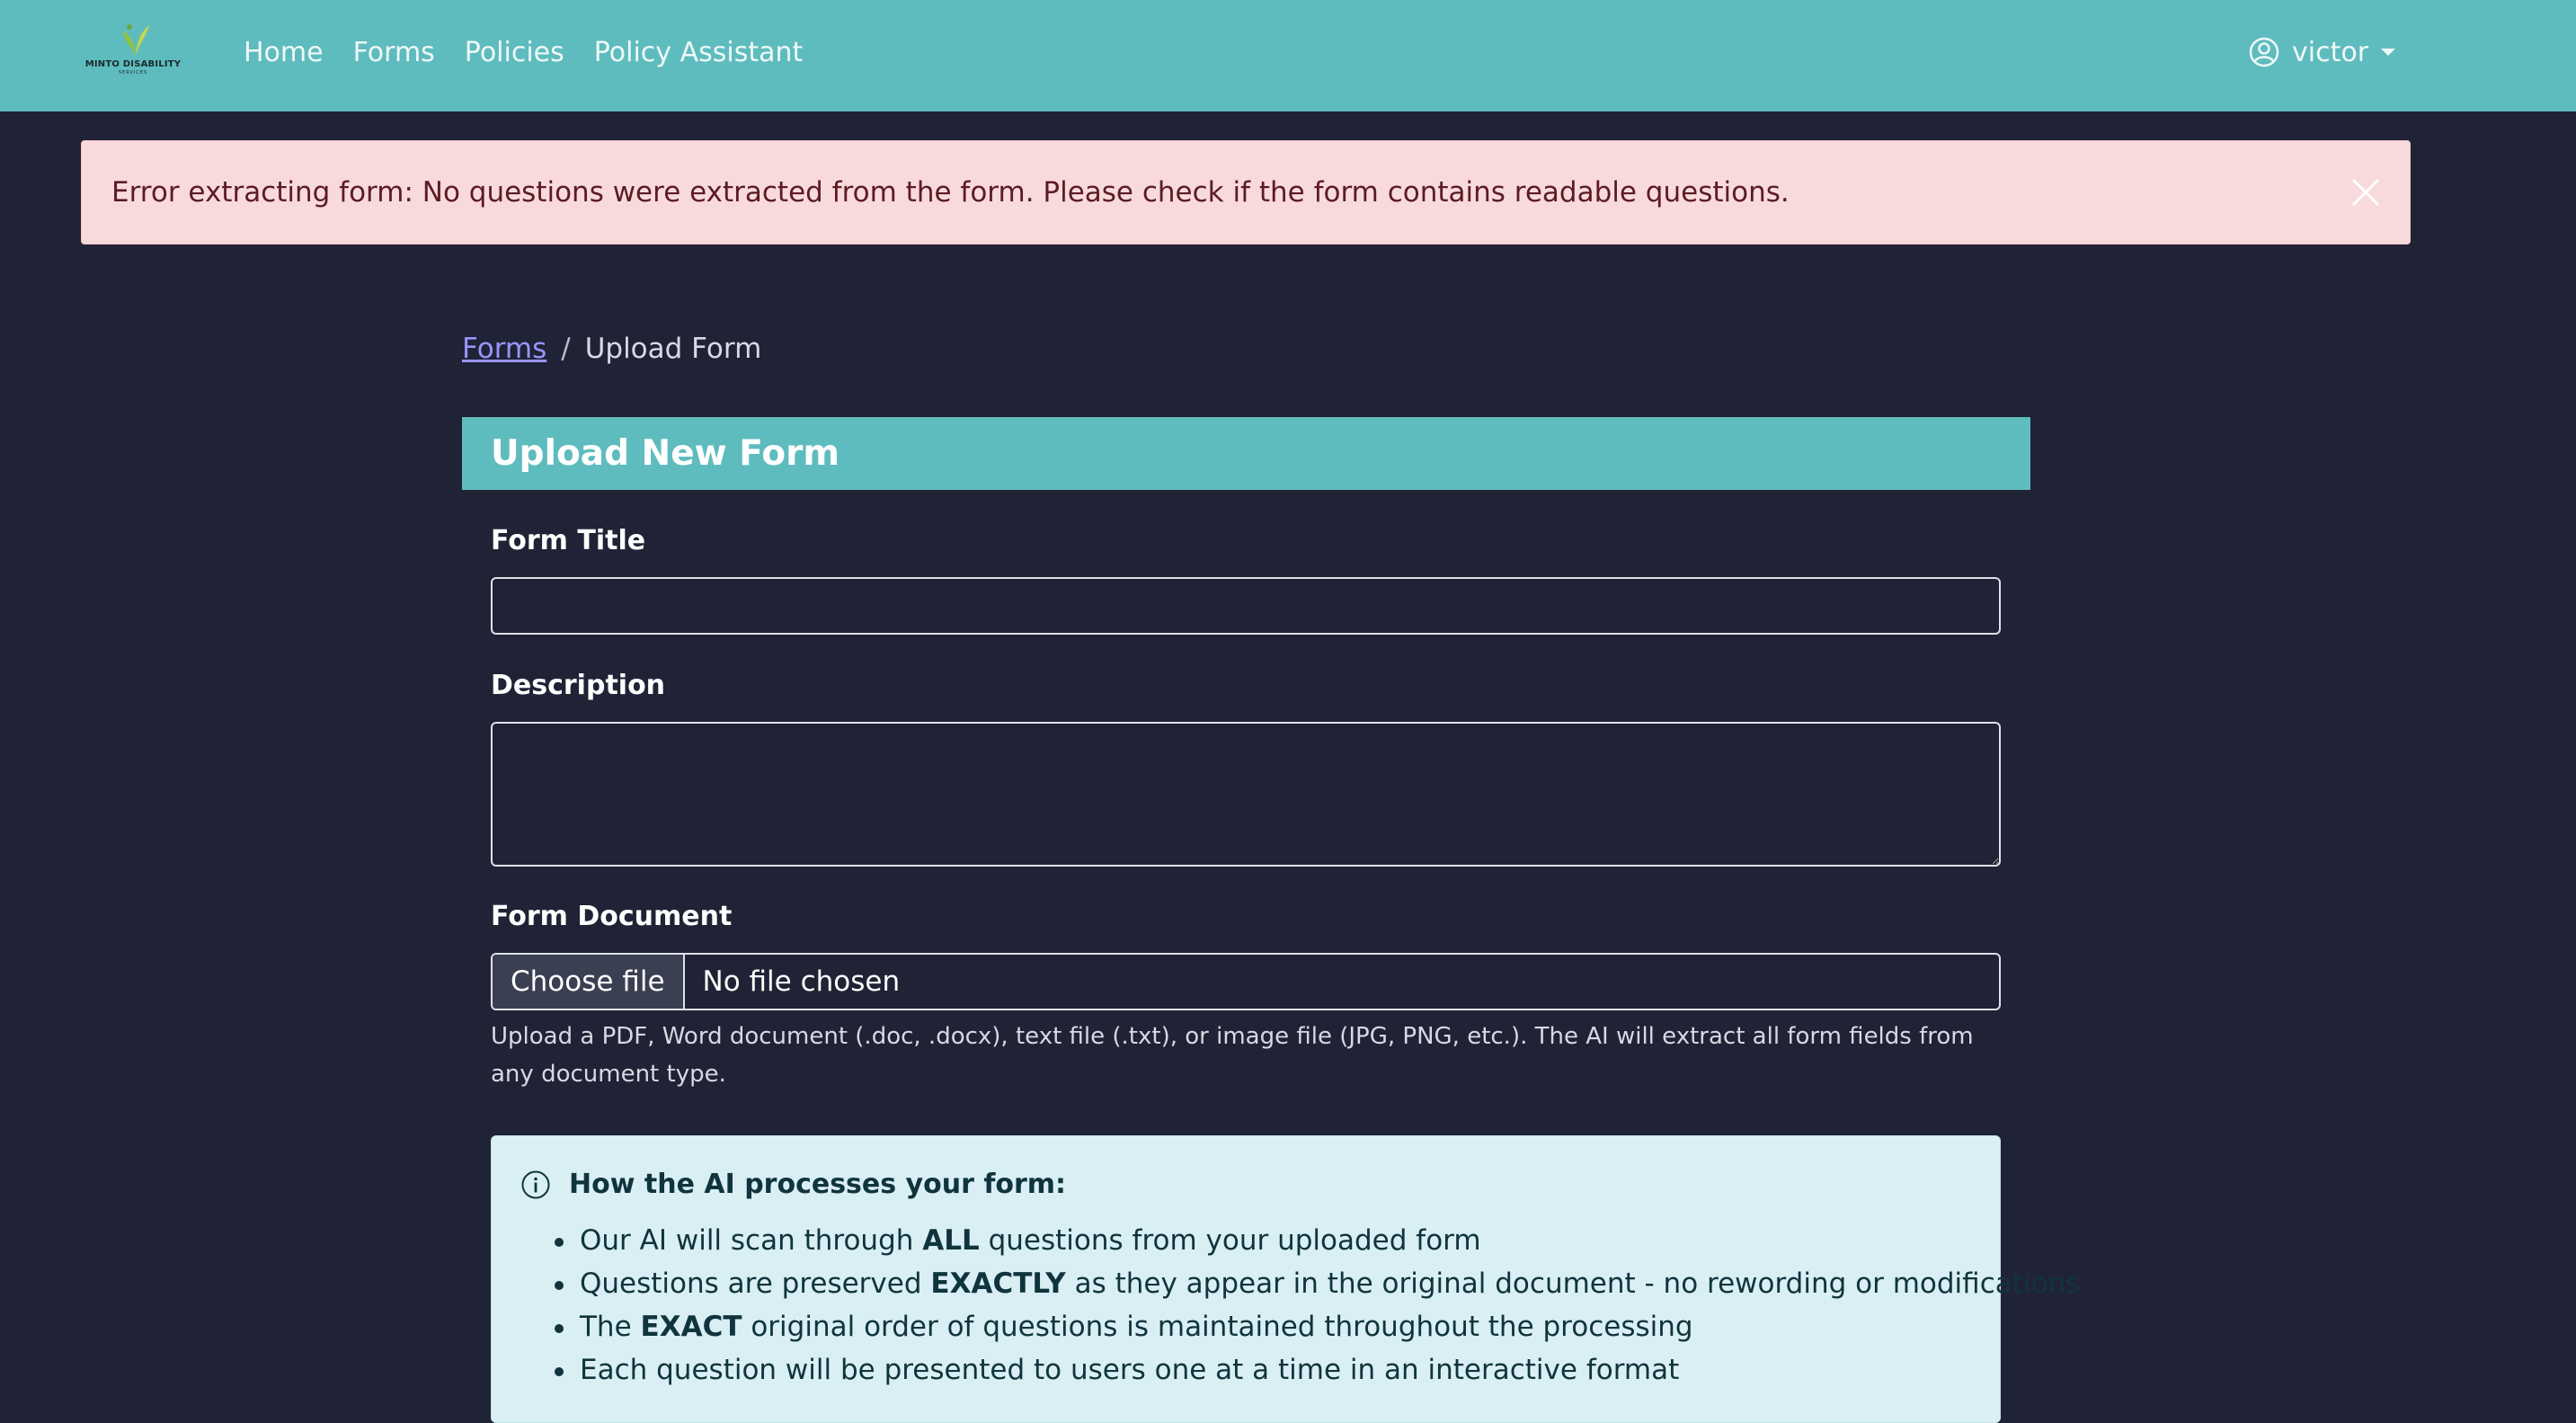 The height and width of the screenshot is (1423, 2576). What do you see at coordinates (394, 53) in the screenshot?
I see `nav-forms: Forms` at bounding box center [394, 53].